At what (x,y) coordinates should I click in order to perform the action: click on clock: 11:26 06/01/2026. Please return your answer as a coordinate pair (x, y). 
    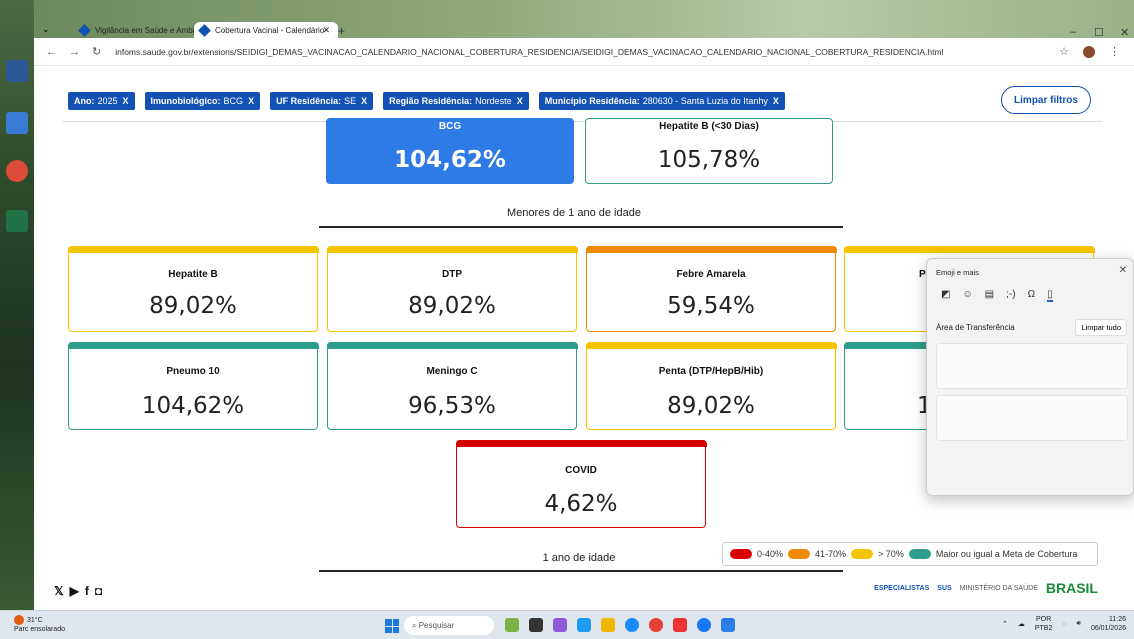
    Looking at the image, I should click on (1108, 624).